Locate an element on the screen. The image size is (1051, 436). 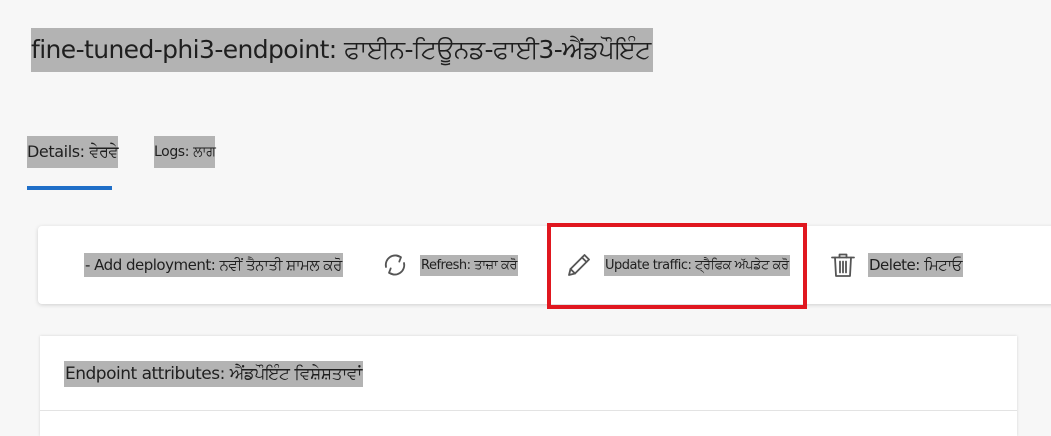
tab-details: Details: ਵੇਰਵੇ is located at coordinates (73, 152).